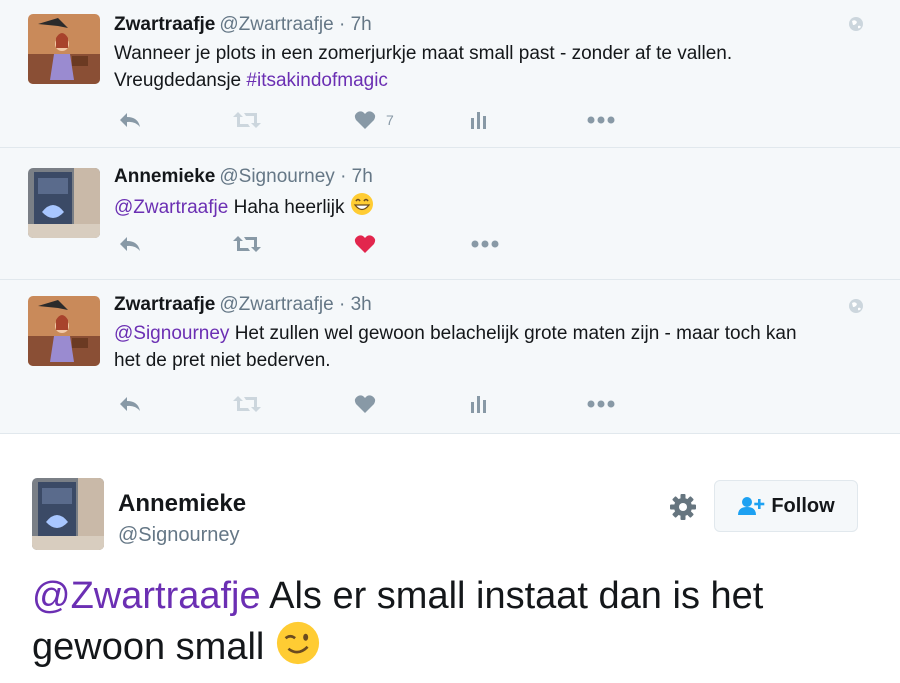 Image resolution: width=900 pixels, height=683 pixels. What do you see at coordinates (317, 80) in the screenshot?
I see `hashtag-link: #itsakindofmagic` at bounding box center [317, 80].